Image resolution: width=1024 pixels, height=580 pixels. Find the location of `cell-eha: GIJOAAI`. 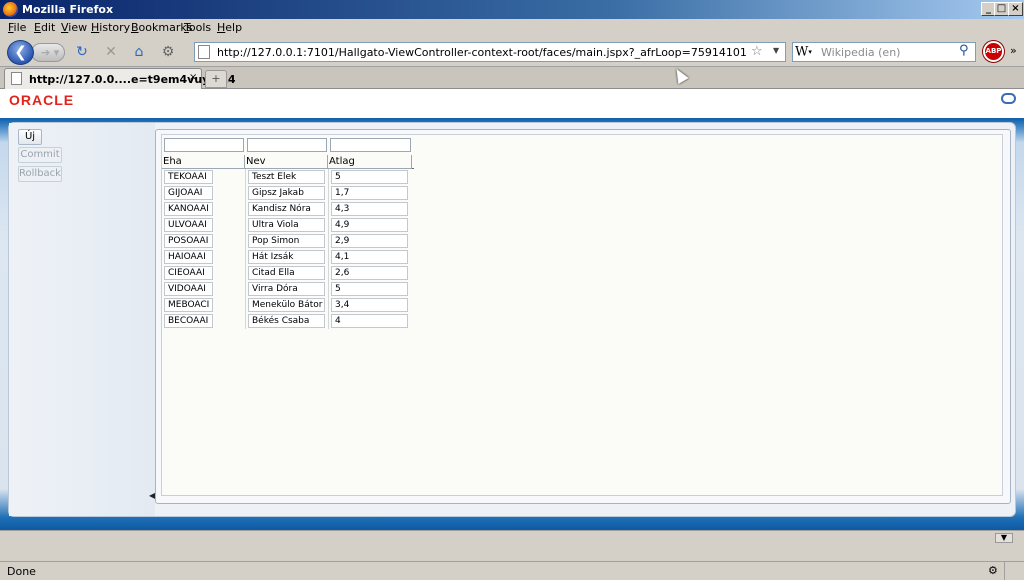

cell-eha: GIJOAAI is located at coordinates (188, 193).